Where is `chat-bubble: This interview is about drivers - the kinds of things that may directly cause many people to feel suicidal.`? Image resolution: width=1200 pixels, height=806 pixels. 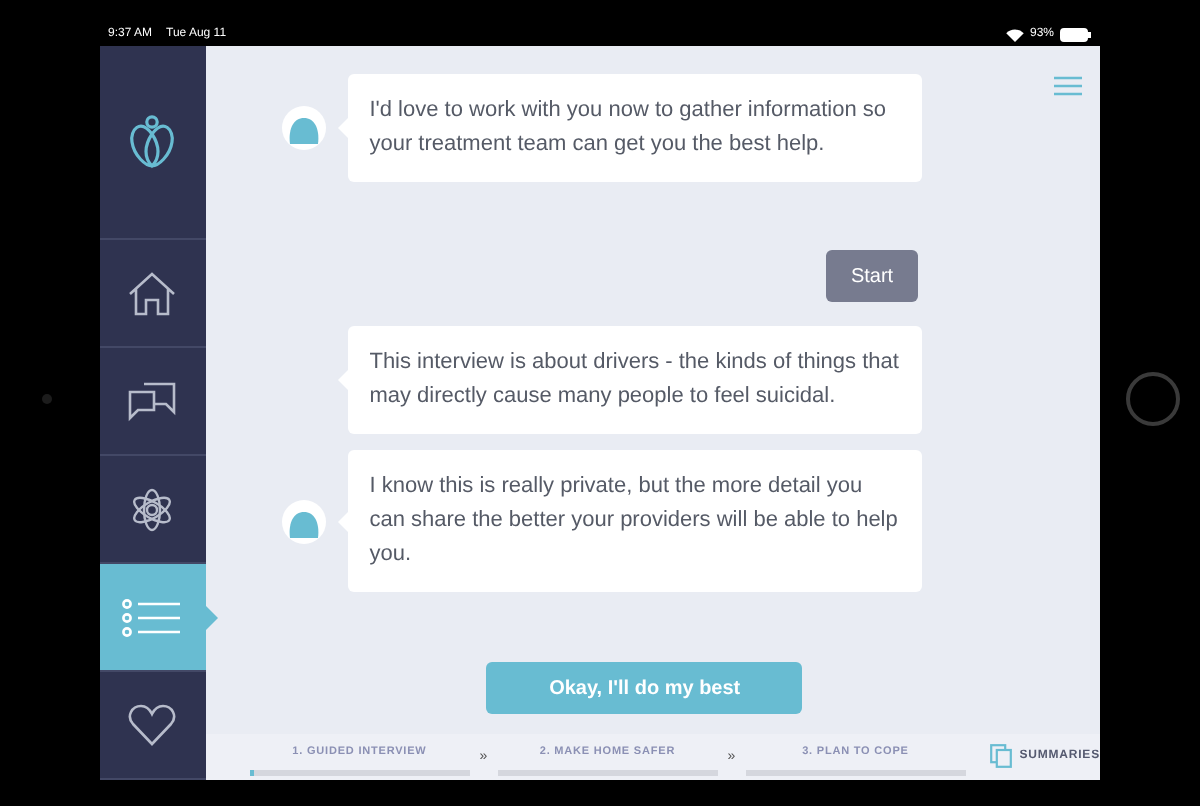
chat-bubble: This interview is about drivers - the kinds of things that may directly cause many people to feel suicidal. is located at coordinates (634, 380).